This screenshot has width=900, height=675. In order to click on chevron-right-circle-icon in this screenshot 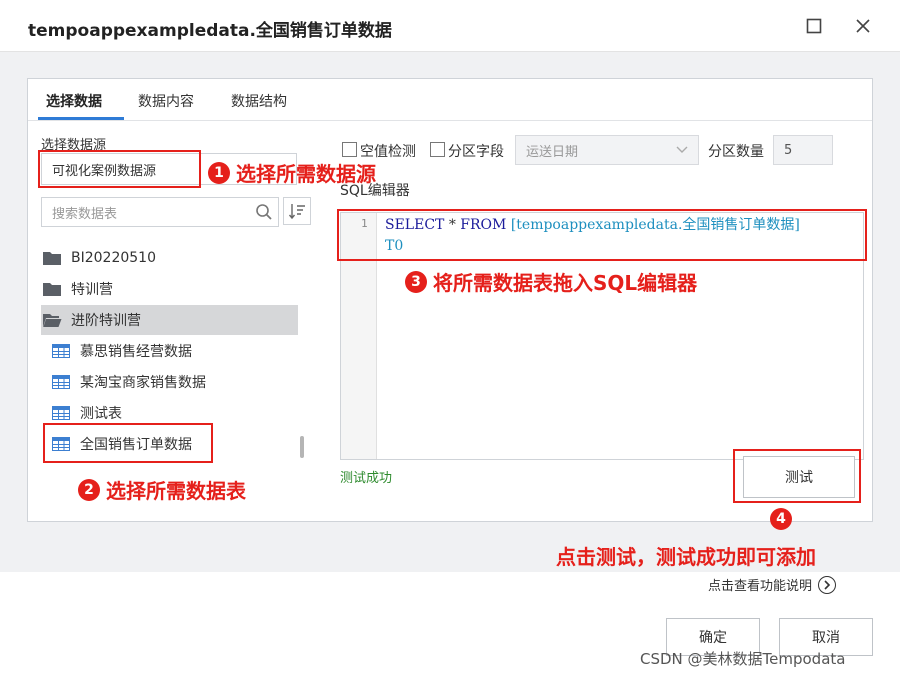, I will do `click(827, 584)`.